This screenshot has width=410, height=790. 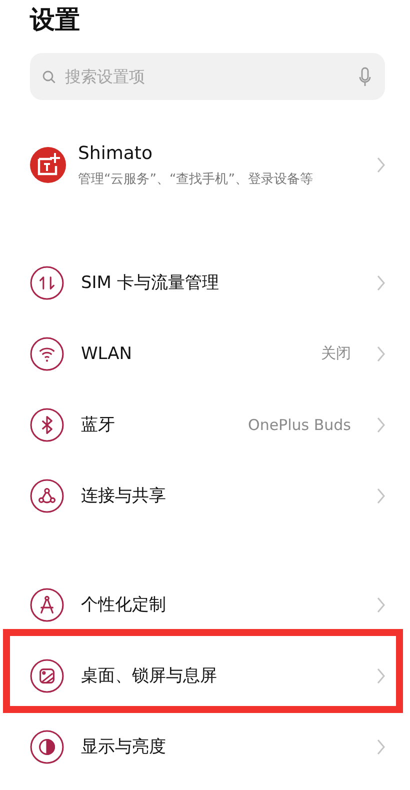 I want to click on account-name: Shimato, so click(x=116, y=153).